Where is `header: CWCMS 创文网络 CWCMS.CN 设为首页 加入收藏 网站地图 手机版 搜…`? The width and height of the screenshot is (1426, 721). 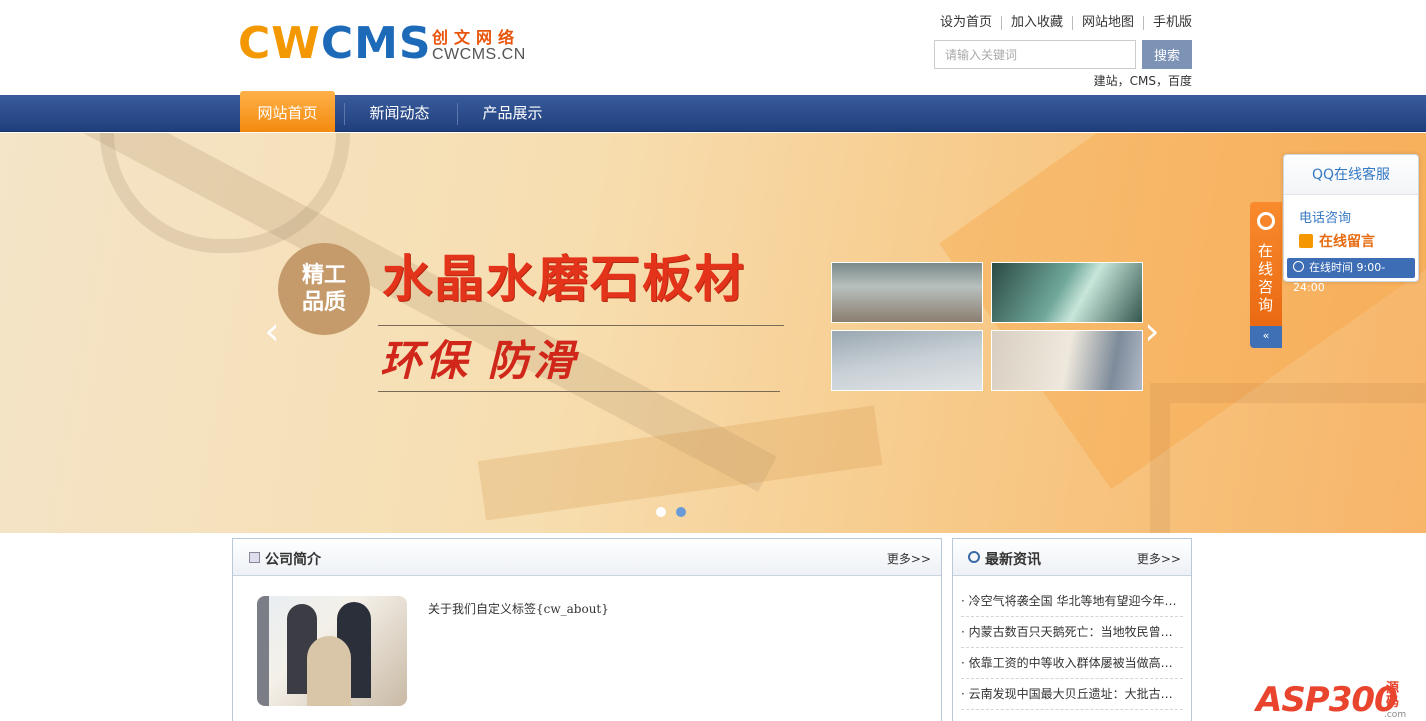 header: CWCMS 创文网络 CWCMS.CN 设为首页 加入收藏 网站地图 手机版 搜… is located at coordinates (713, 47).